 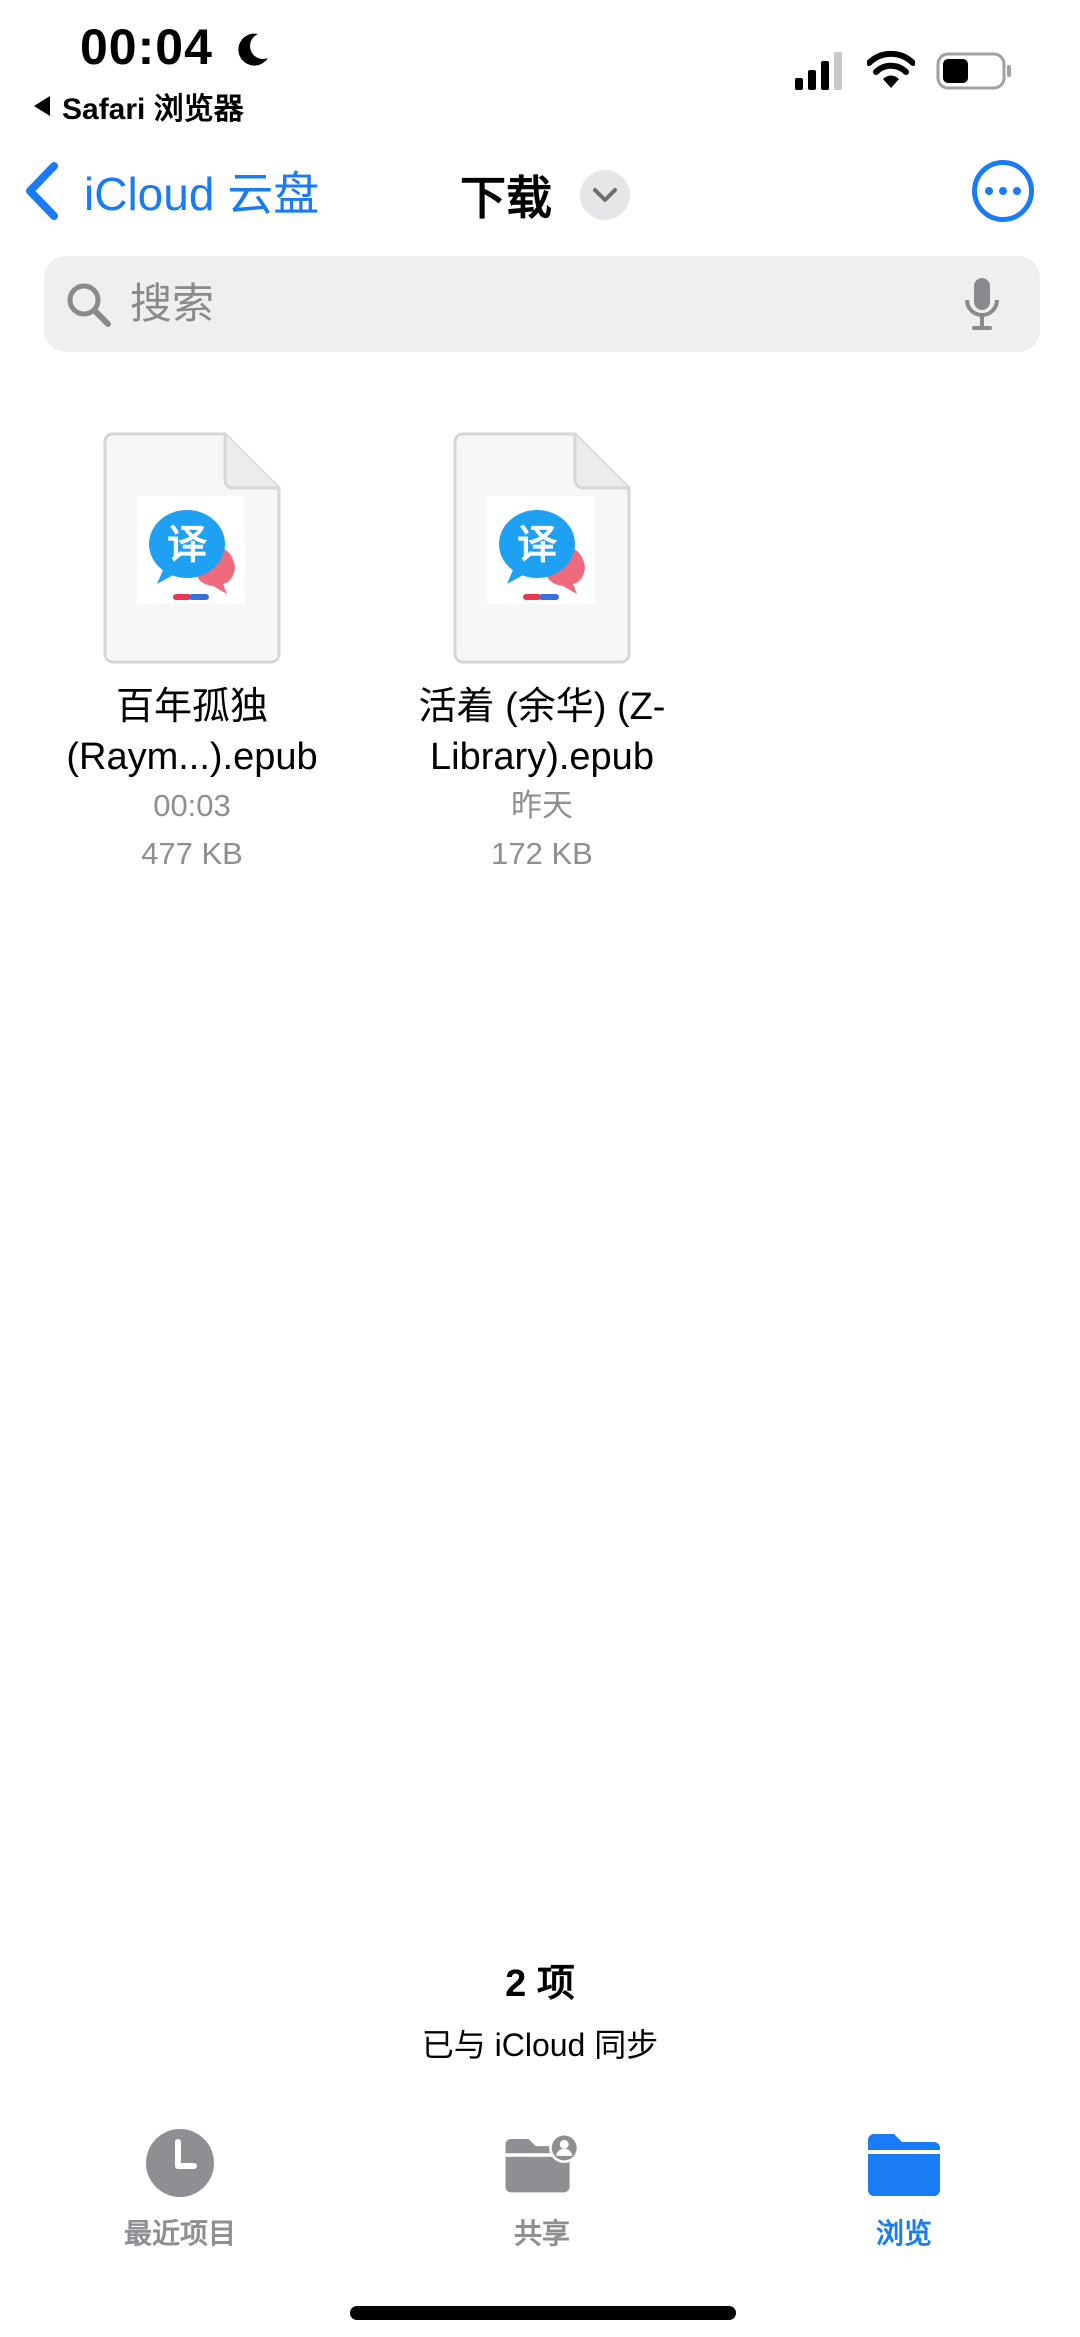 What do you see at coordinates (542, 853) in the screenshot?
I see `file-size: 172 KB` at bounding box center [542, 853].